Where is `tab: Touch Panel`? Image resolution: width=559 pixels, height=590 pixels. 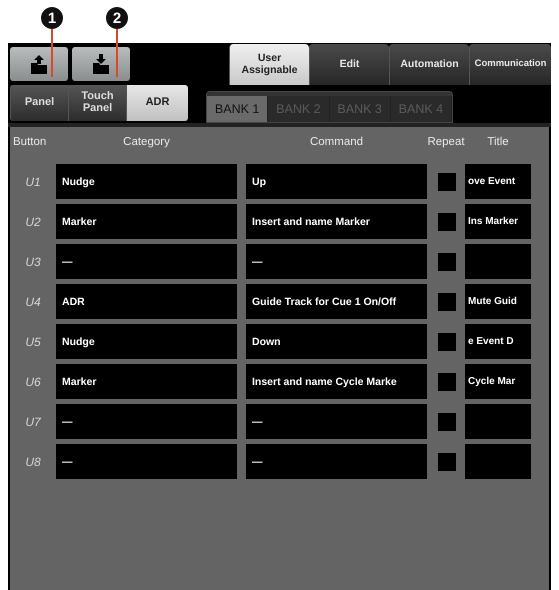 tab: Touch Panel is located at coordinates (97, 103).